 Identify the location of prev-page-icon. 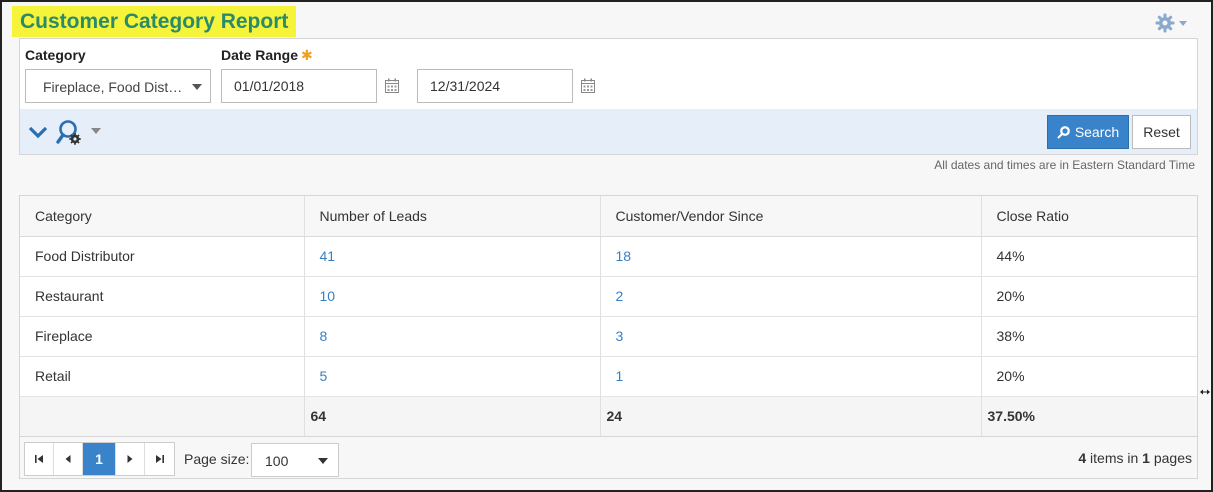
(68, 459).